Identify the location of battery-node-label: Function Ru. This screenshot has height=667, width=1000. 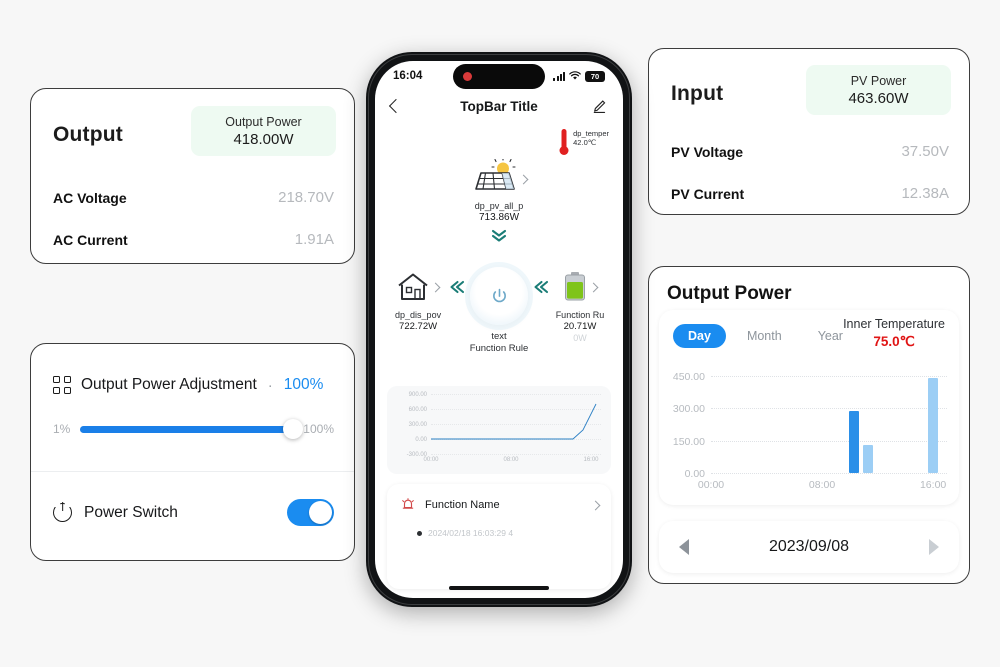
(580, 315).